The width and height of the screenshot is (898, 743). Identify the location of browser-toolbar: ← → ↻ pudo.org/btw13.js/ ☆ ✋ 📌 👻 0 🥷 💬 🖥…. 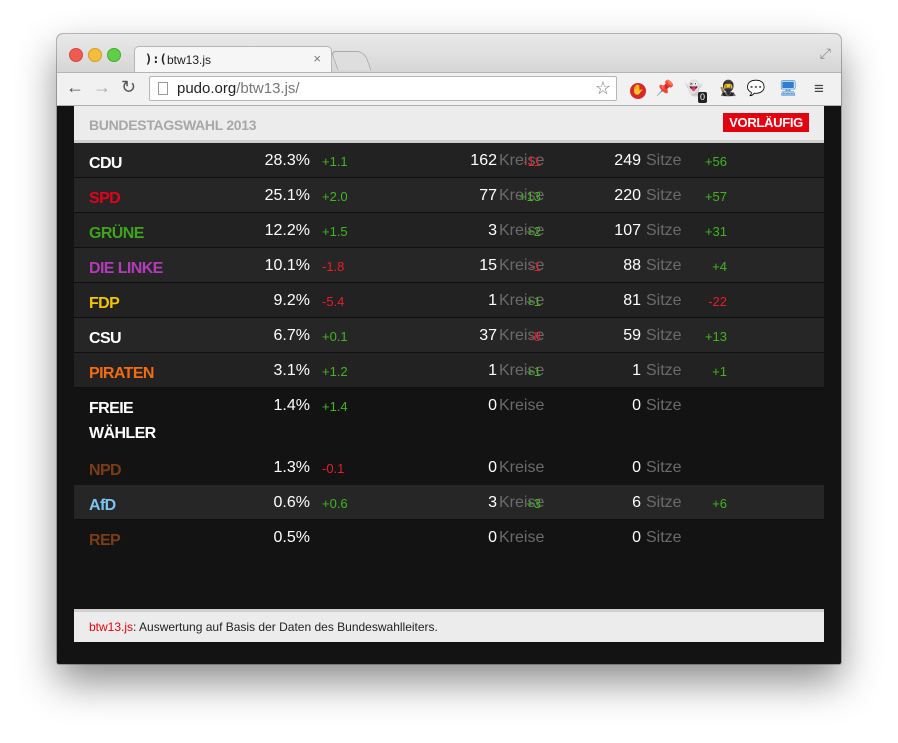
(449, 89).